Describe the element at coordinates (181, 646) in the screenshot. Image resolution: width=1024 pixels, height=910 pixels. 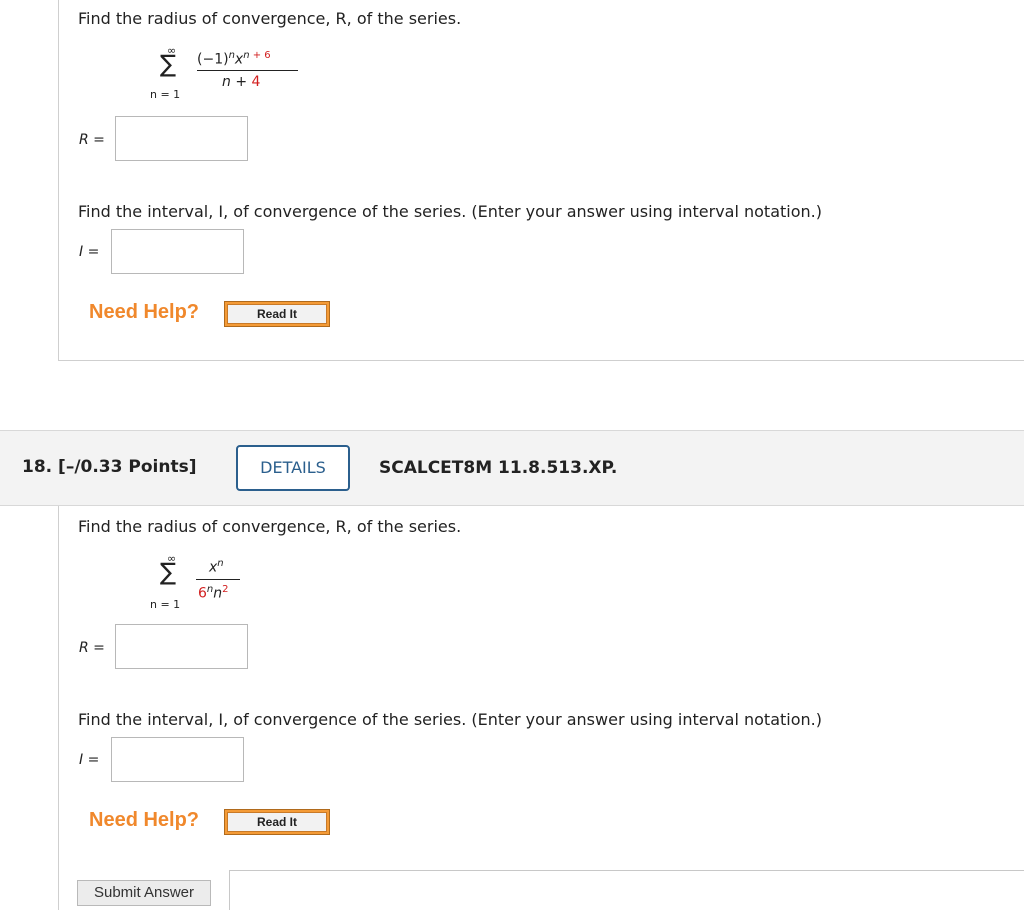
I see `q18-radius-input` at that location.